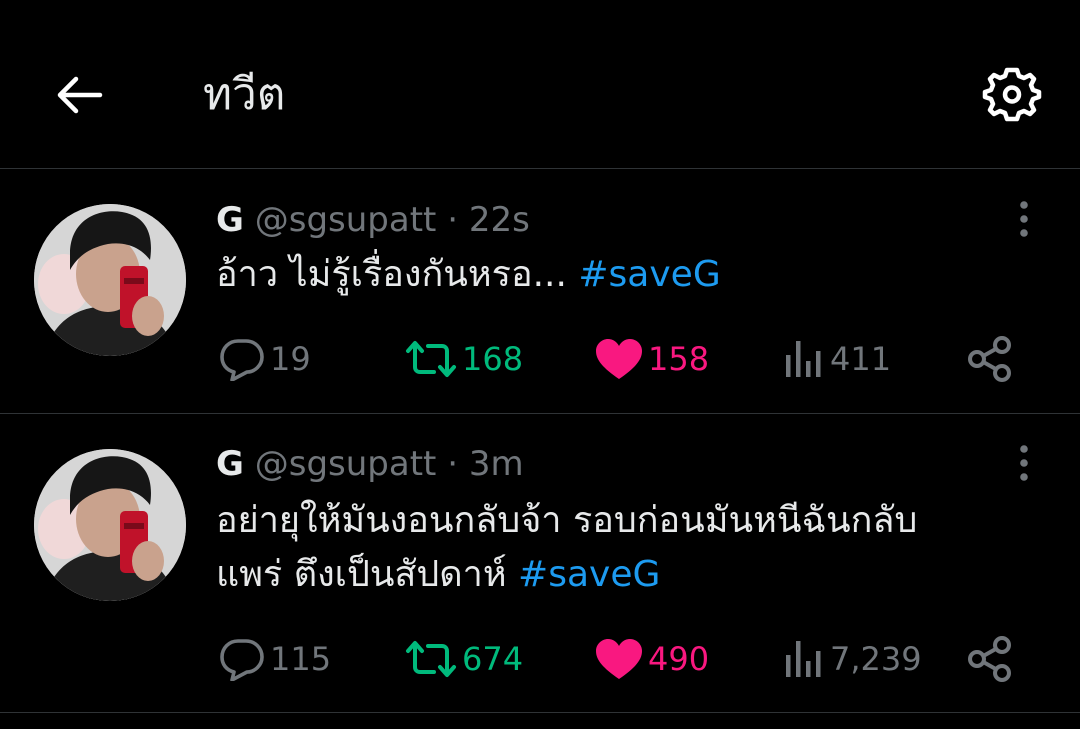 The height and width of the screenshot is (729, 1080). Describe the element at coordinates (540, 359) in the screenshot. I see `tweet-actions: 19 168 158 411` at that location.